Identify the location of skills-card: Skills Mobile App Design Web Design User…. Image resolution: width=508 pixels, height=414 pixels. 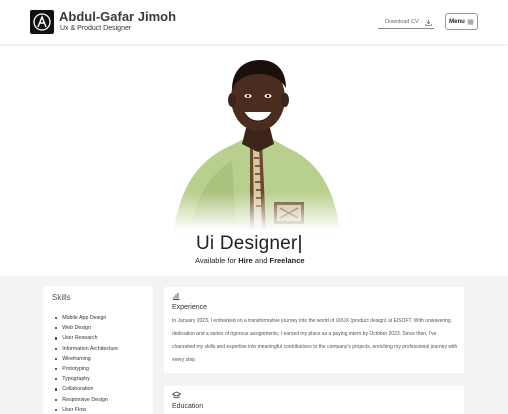
(98, 350).